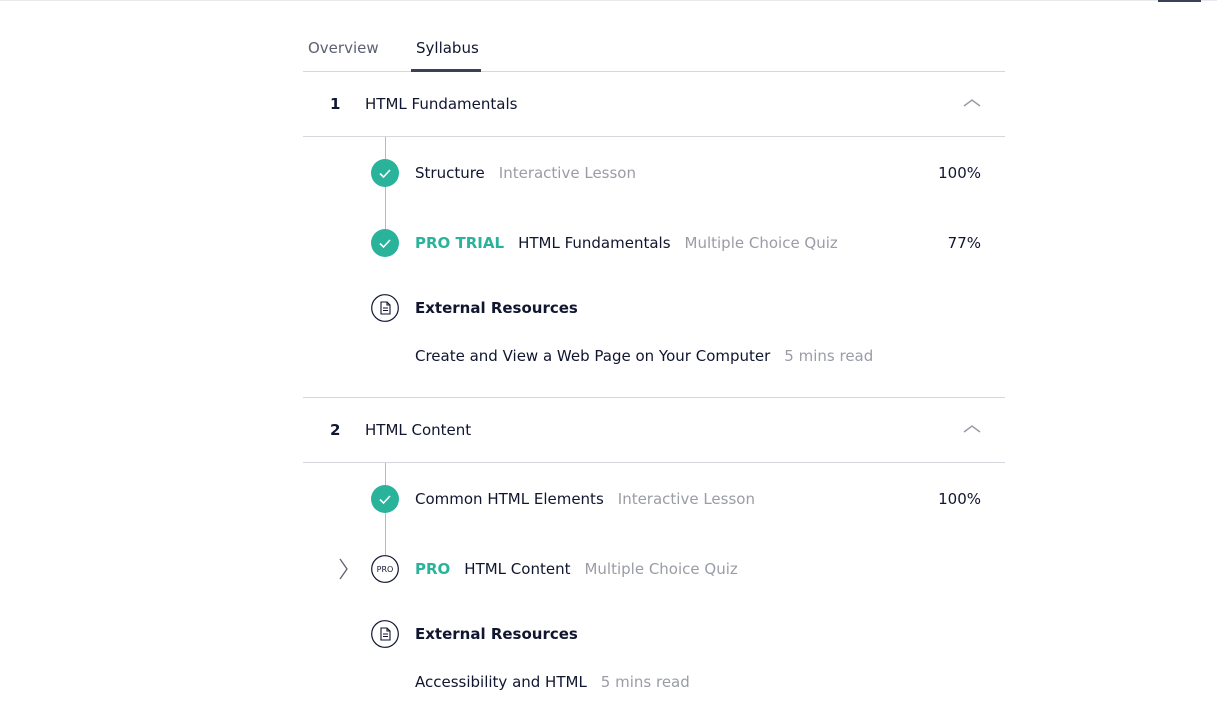 This screenshot has height=722, width=1217. I want to click on pro-circle-icon: PRO, so click(385, 569).